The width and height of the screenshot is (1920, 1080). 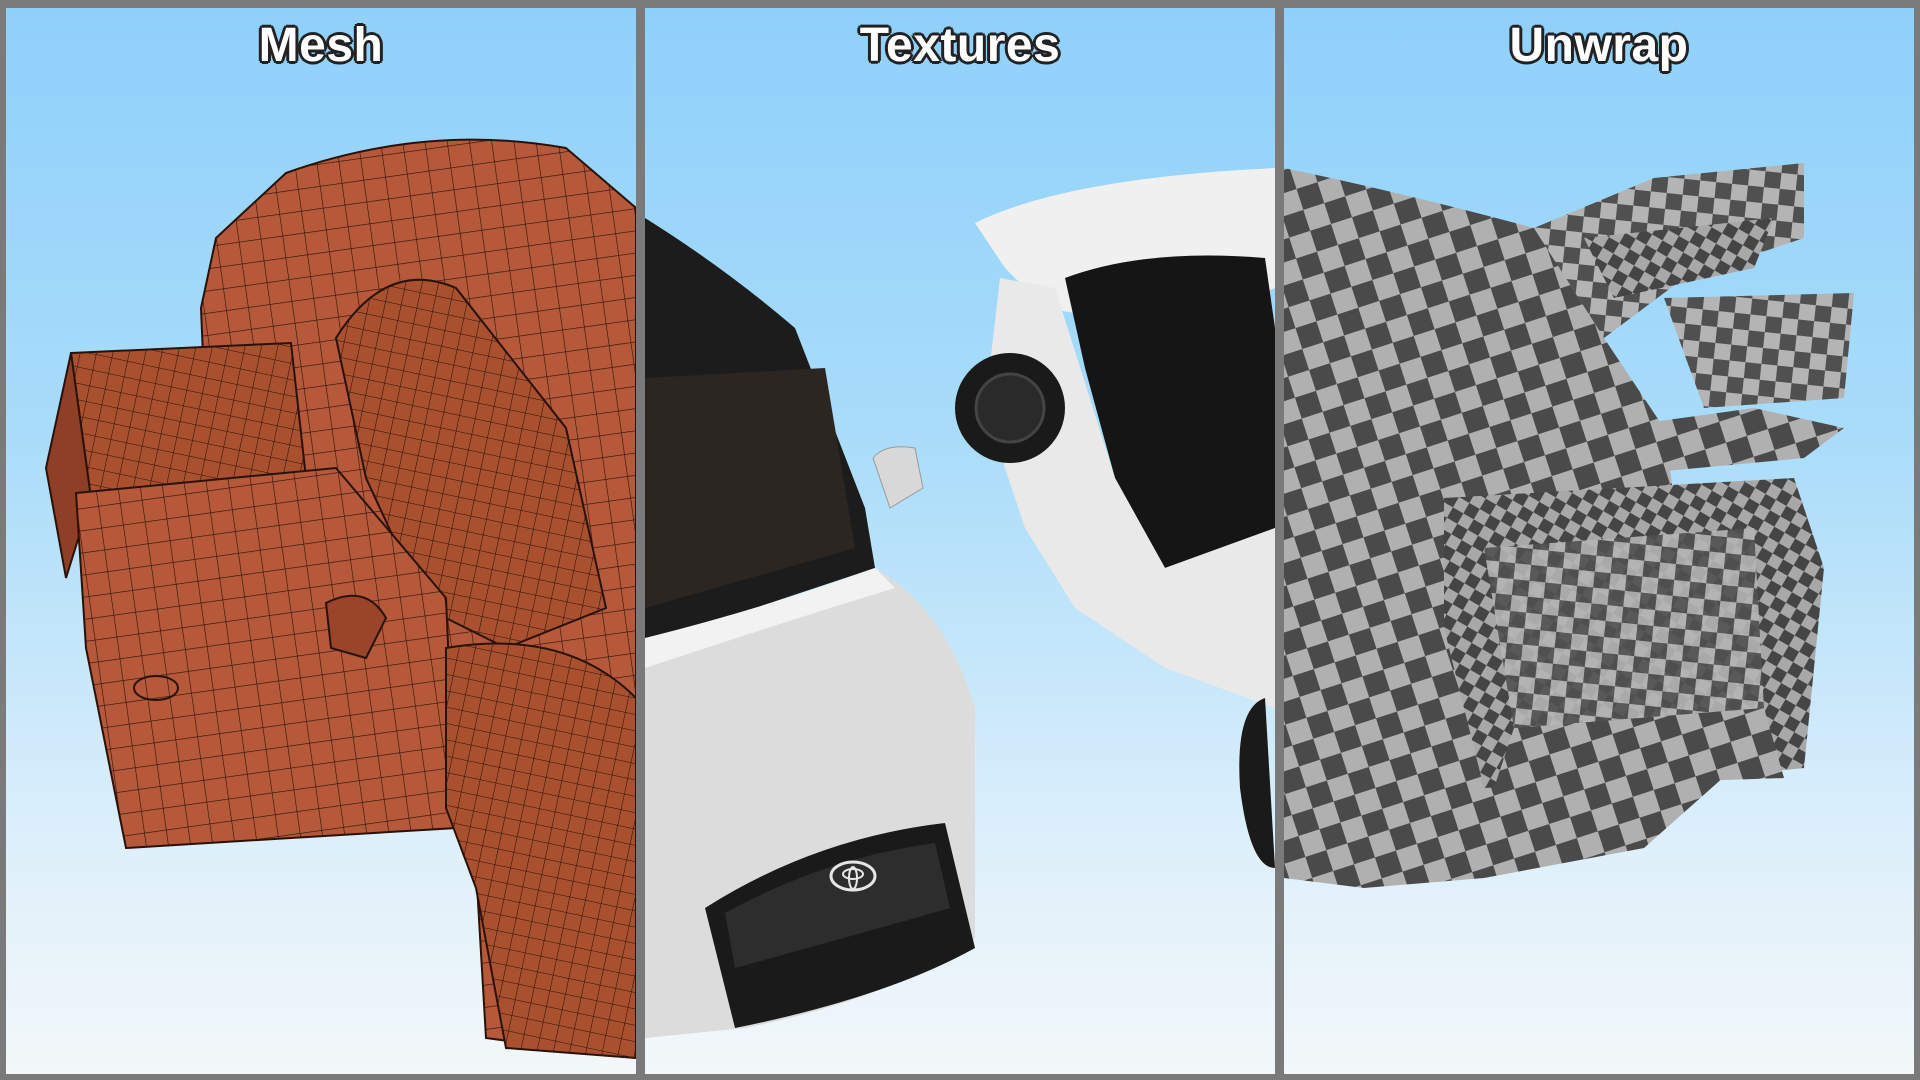 I want to click on textures-title: Textures, so click(x=960, y=45).